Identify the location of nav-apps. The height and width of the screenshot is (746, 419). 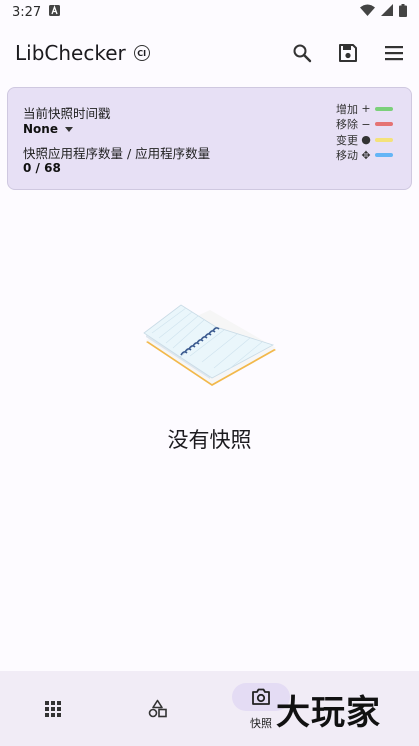
(53, 708).